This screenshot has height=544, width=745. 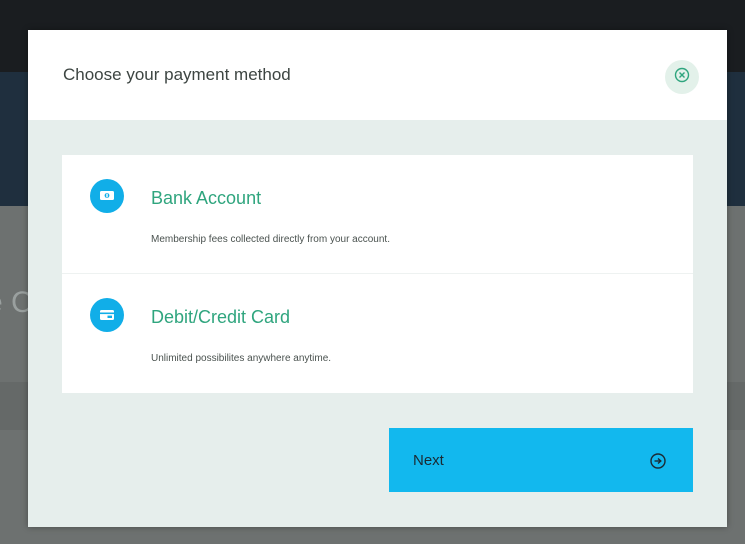 What do you see at coordinates (206, 198) in the screenshot?
I see `option-title: Bank Account` at bounding box center [206, 198].